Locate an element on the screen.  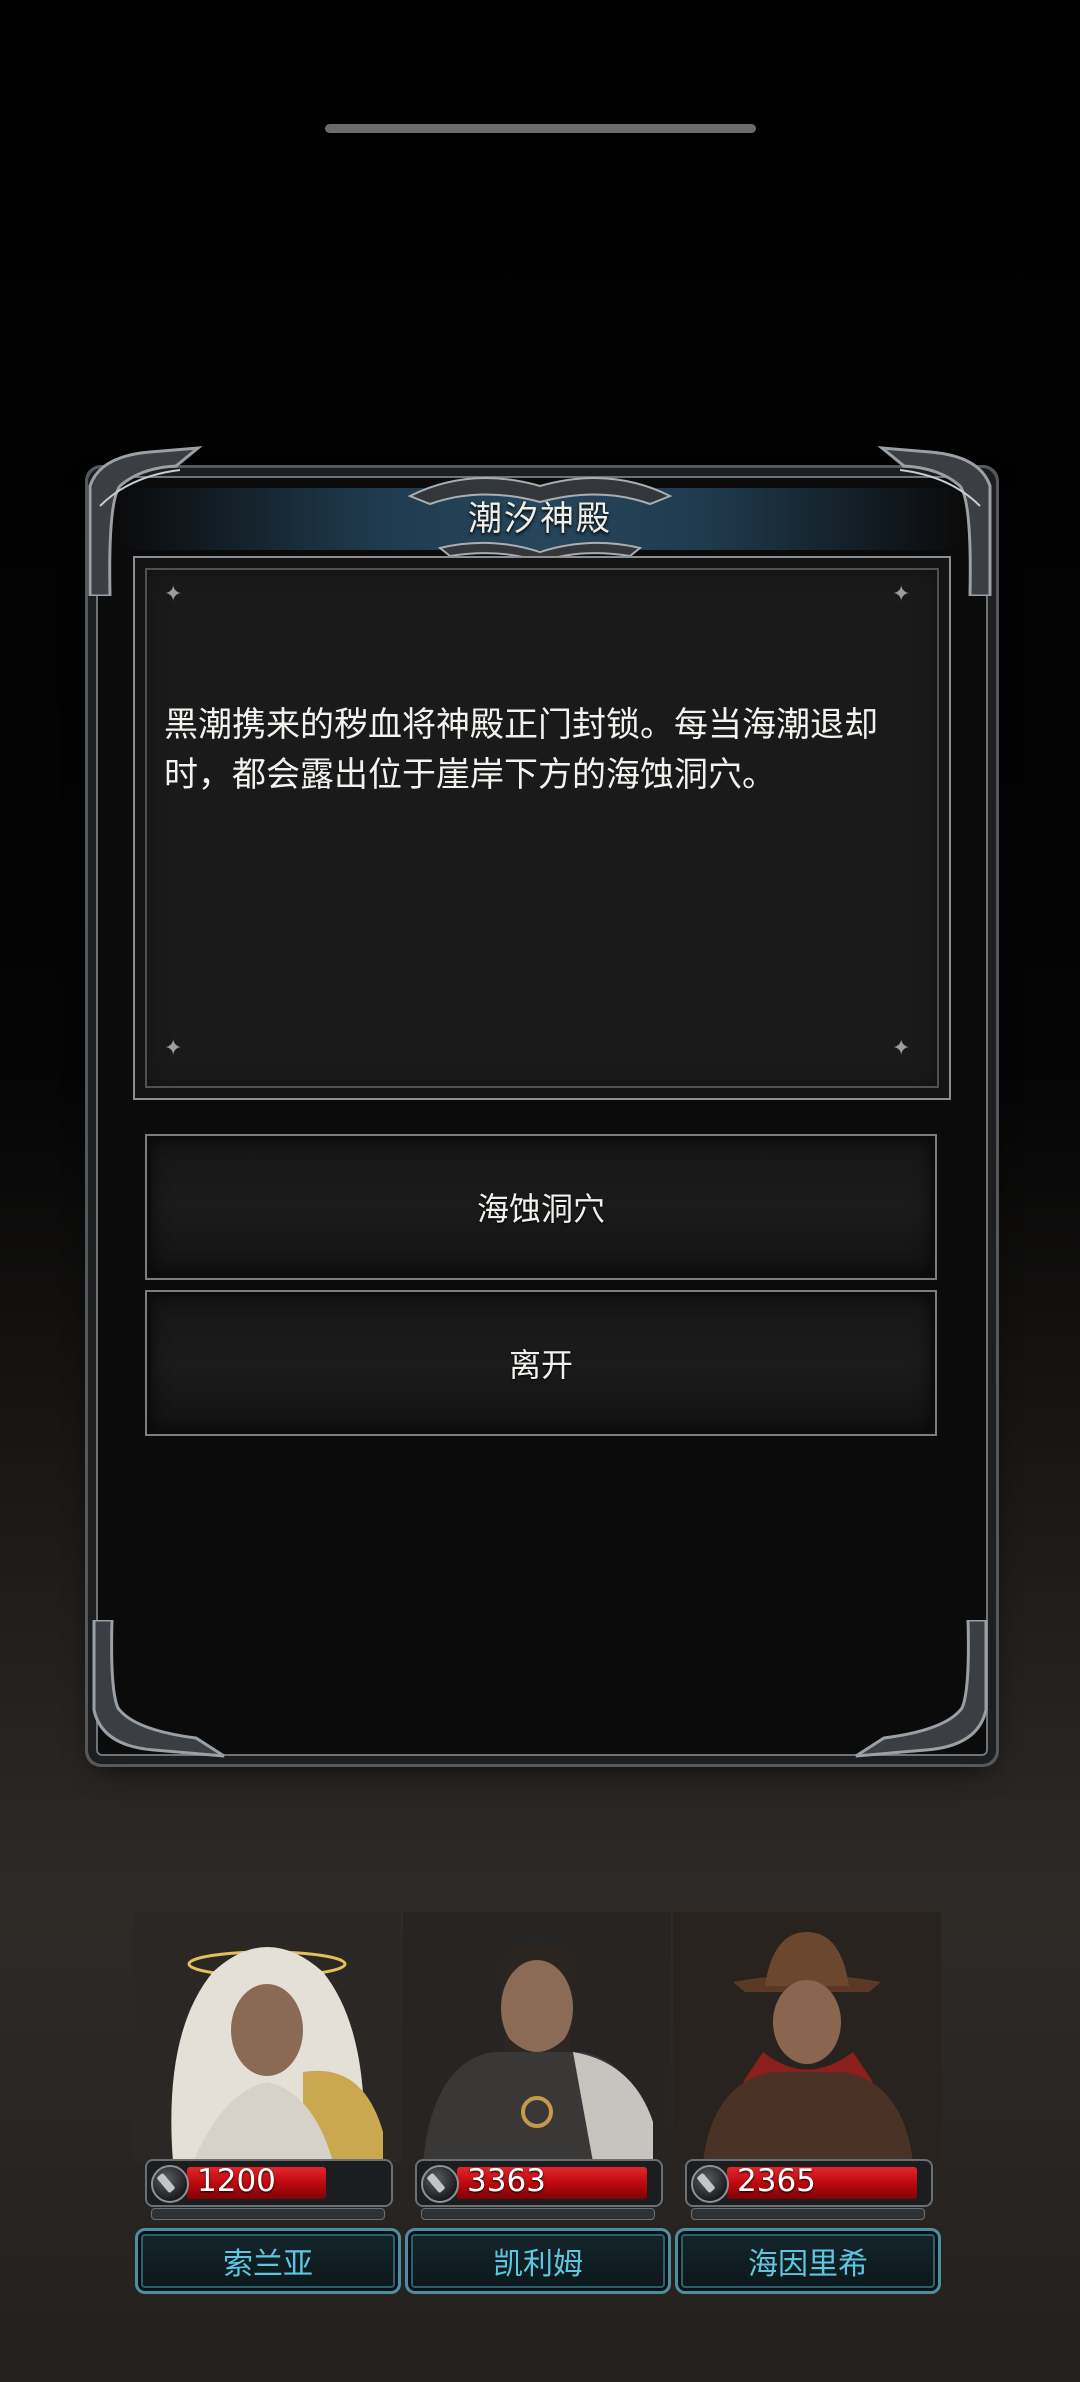
hp-value: 3363 is located at coordinates (506, 2181).